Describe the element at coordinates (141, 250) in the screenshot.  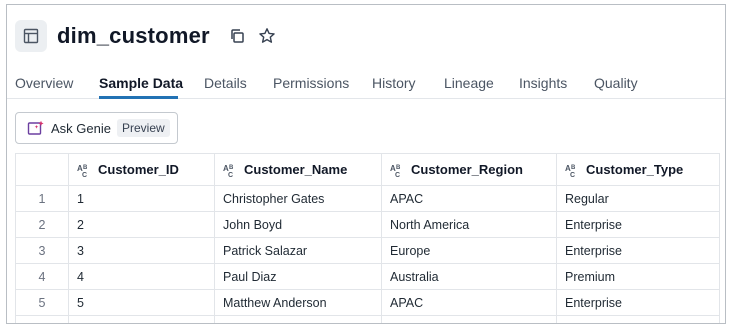
I see `table-cell: 3` at that location.